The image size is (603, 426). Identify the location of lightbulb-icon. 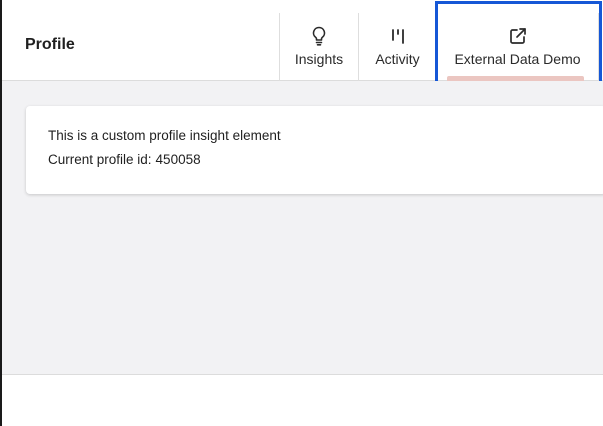
(319, 36).